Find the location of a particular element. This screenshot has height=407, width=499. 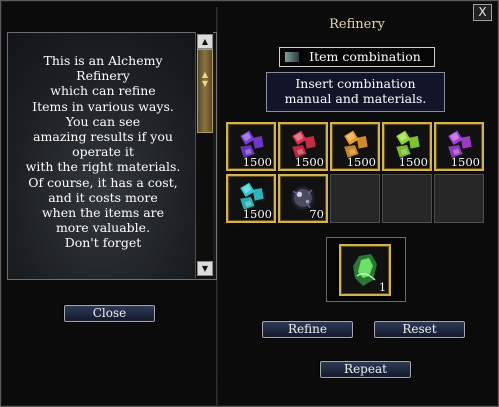

repeat-button: Repeat is located at coordinates (365, 369).